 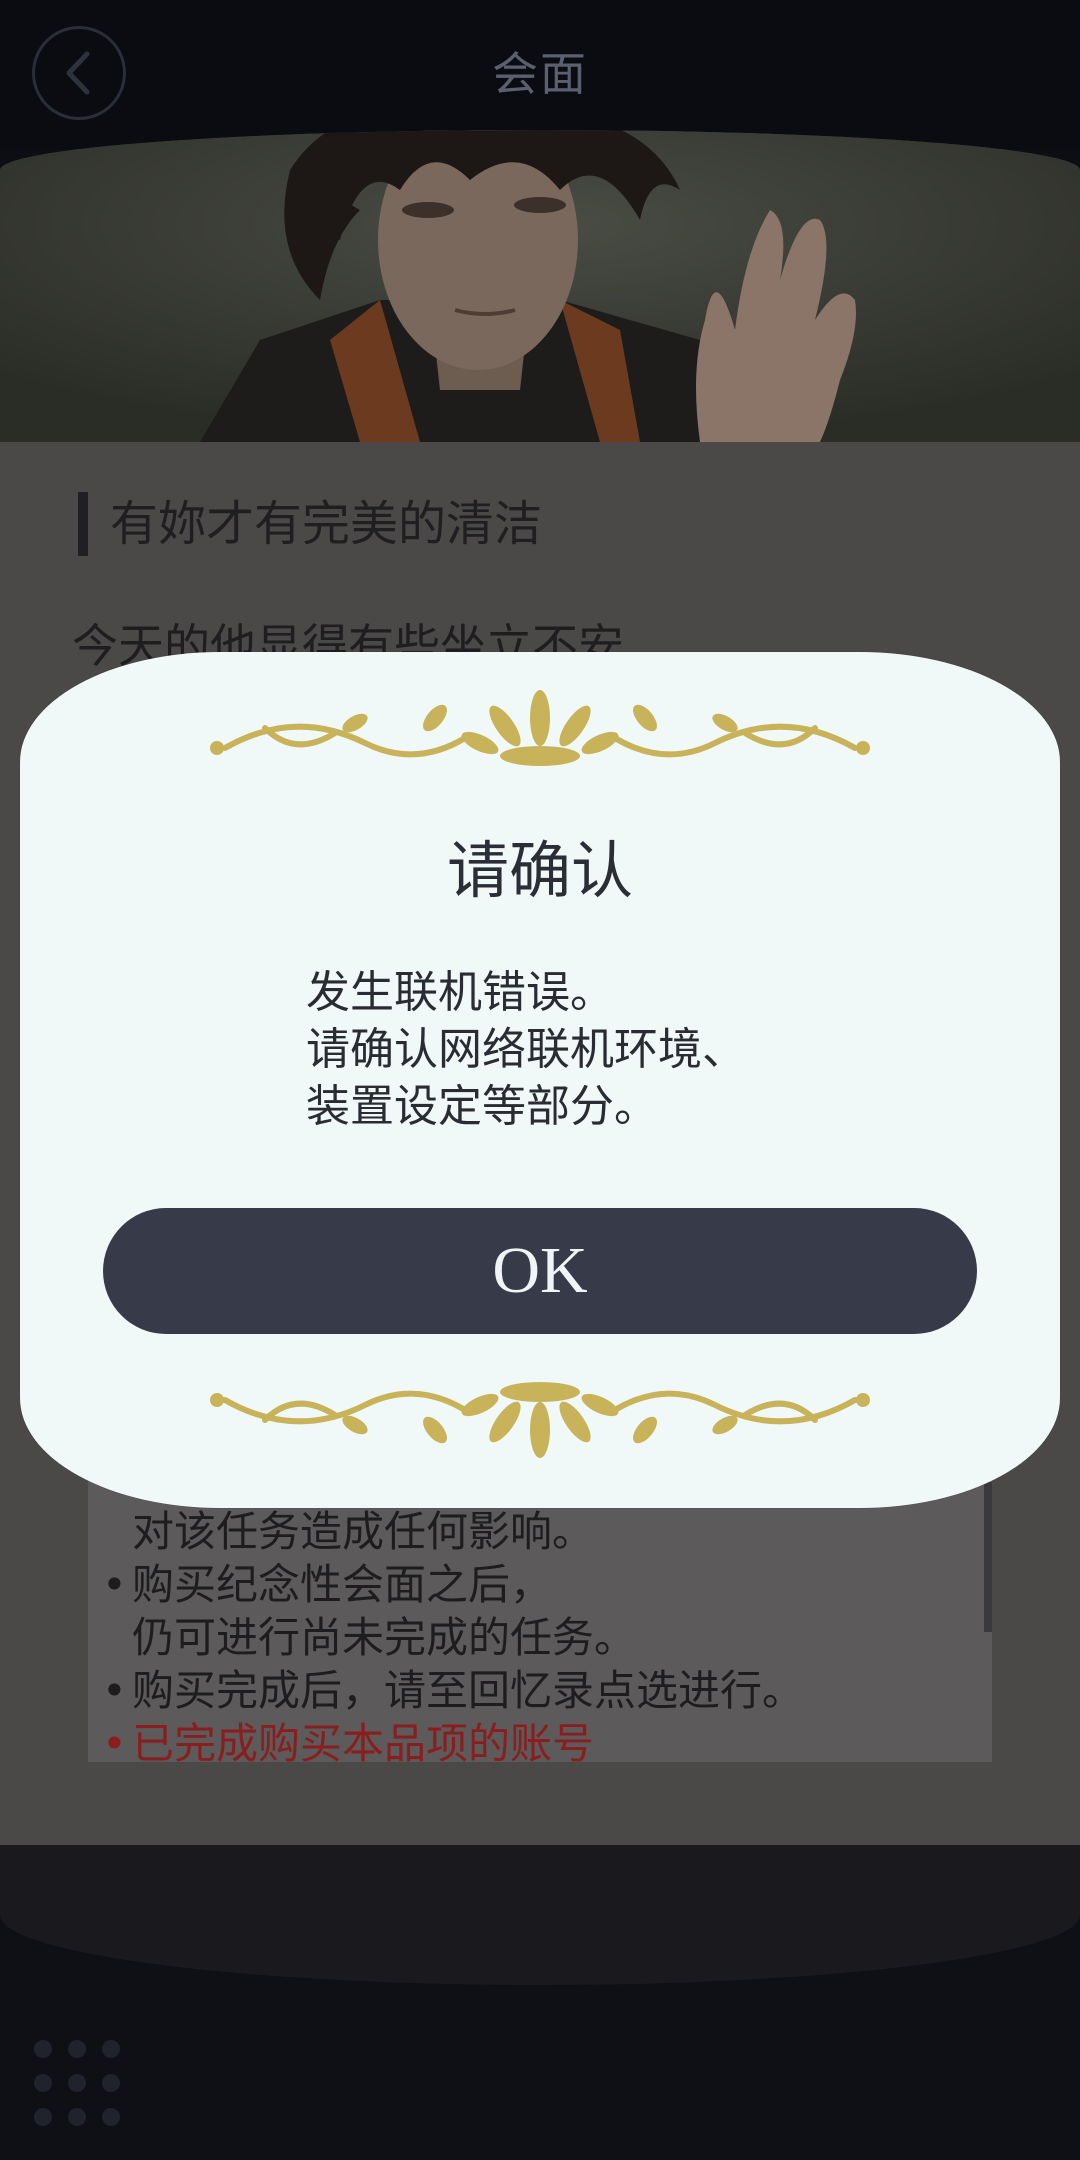 What do you see at coordinates (540, 1271) in the screenshot?
I see `ok-button: OK` at bounding box center [540, 1271].